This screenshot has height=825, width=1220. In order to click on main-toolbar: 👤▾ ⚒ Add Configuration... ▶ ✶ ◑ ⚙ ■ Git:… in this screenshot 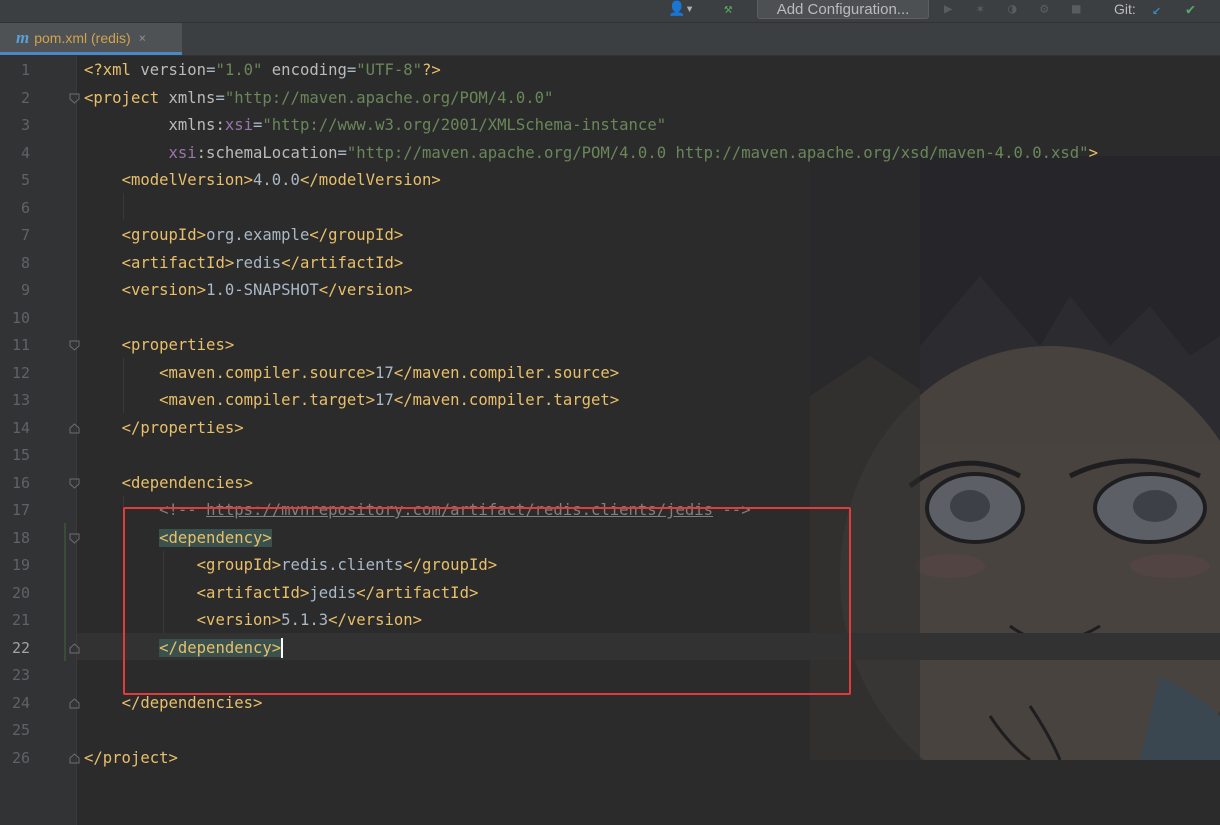, I will do `click(610, 11)`.